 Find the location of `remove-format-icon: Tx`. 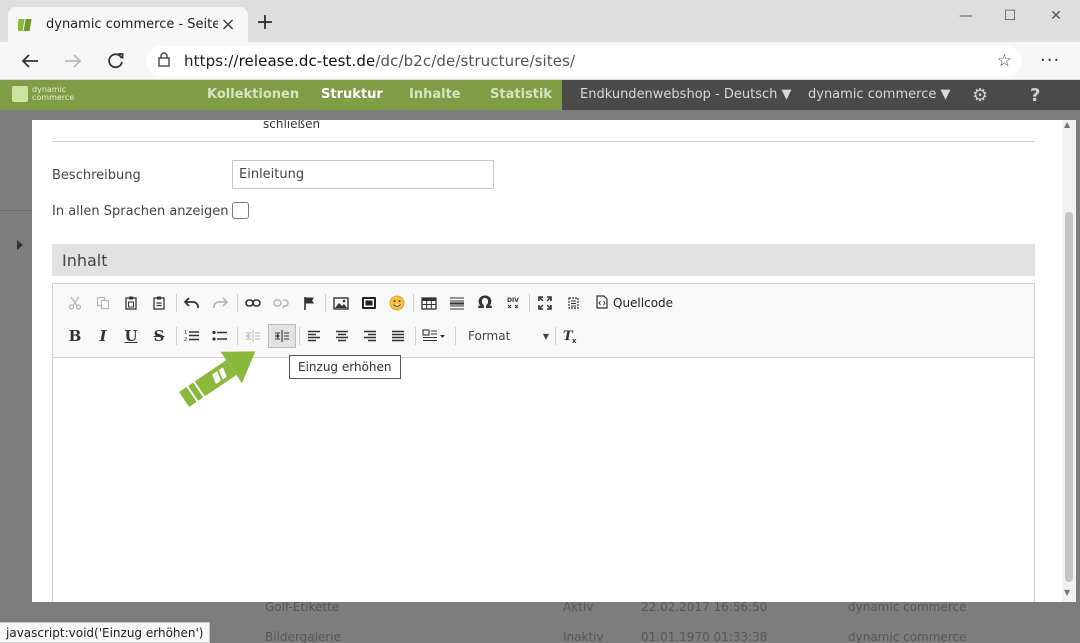

remove-format-icon: Tx is located at coordinates (570, 336).